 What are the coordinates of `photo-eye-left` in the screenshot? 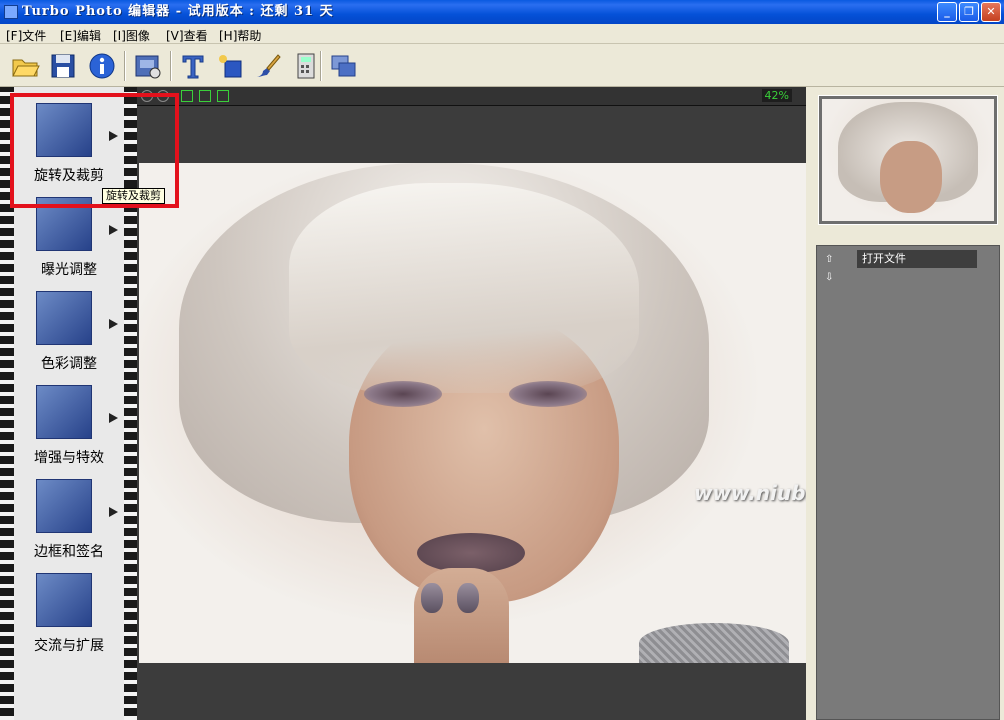 It's located at (403, 394).